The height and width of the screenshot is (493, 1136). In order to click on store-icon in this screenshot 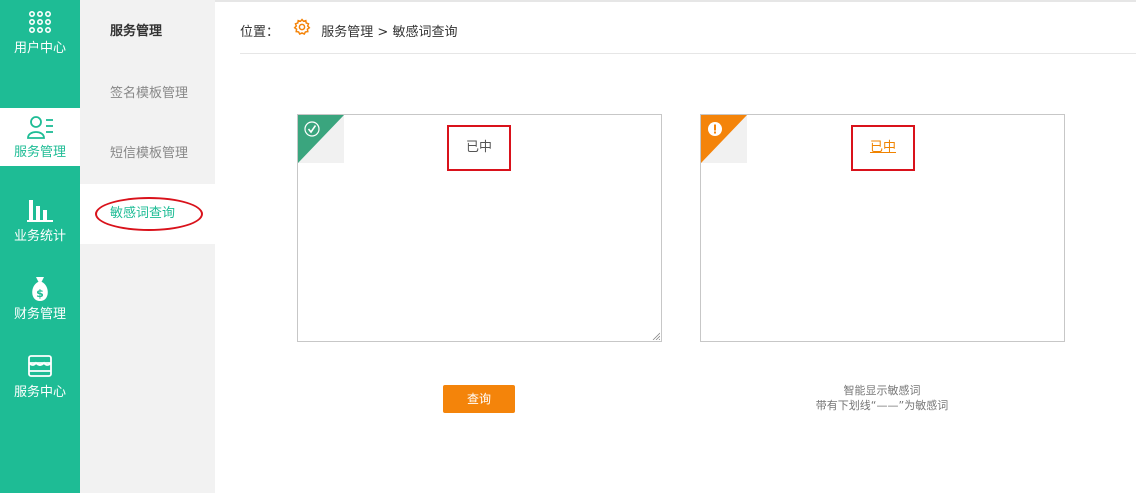, I will do `click(40, 366)`.